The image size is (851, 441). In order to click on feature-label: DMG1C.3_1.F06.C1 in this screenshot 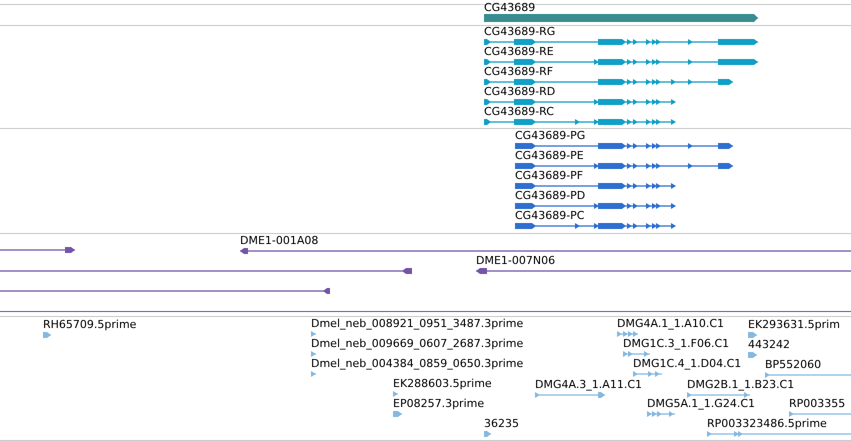, I will do `click(676, 343)`.